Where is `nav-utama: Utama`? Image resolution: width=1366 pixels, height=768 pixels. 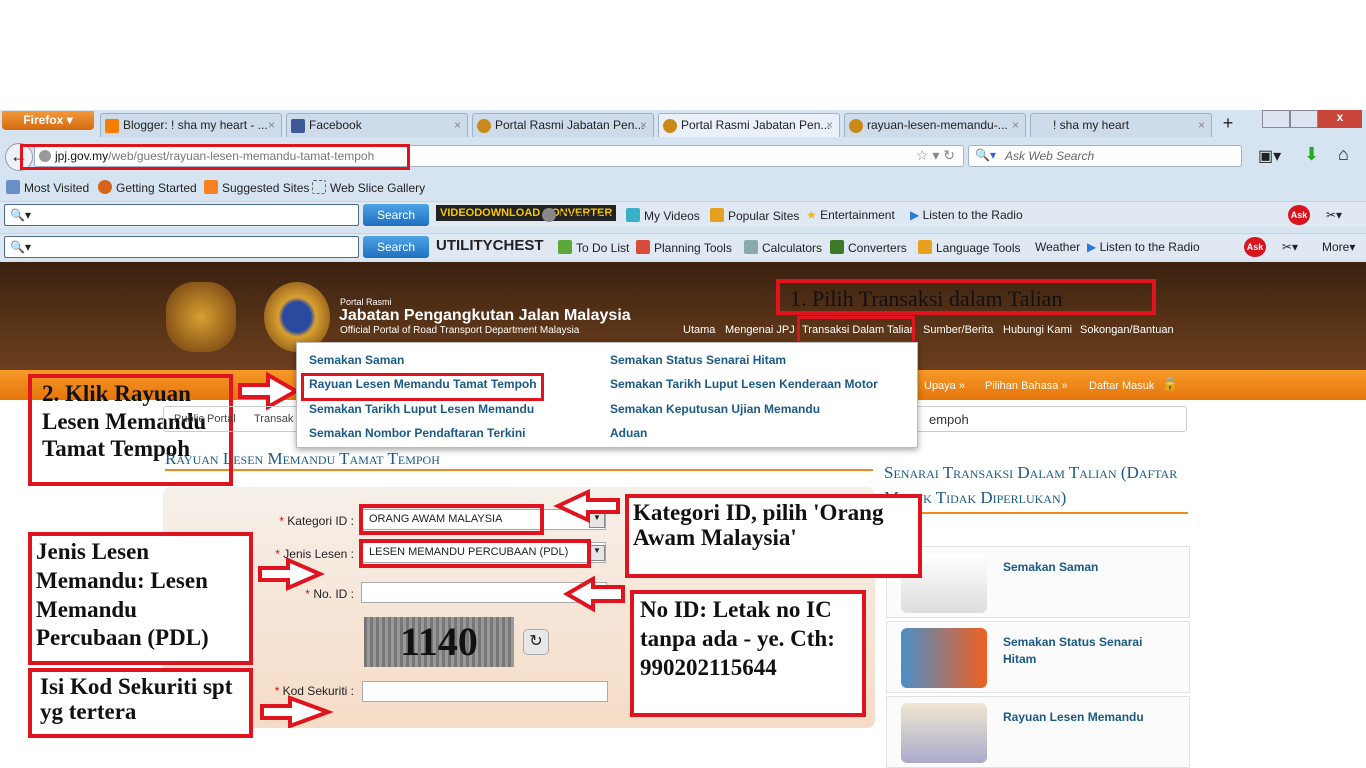
nav-utama: Utama is located at coordinates (699, 330).